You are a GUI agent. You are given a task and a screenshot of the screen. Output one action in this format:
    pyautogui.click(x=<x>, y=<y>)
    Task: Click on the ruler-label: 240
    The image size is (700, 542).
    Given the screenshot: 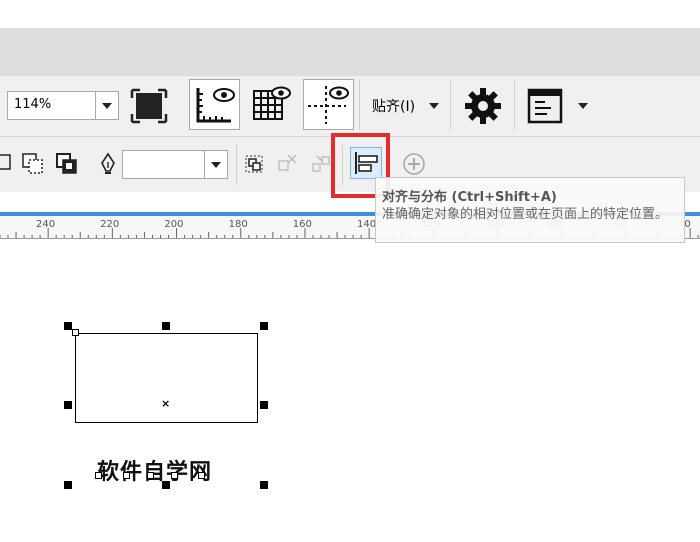 What is the action you would take?
    pyautogui.click(x=46, y=224)
    